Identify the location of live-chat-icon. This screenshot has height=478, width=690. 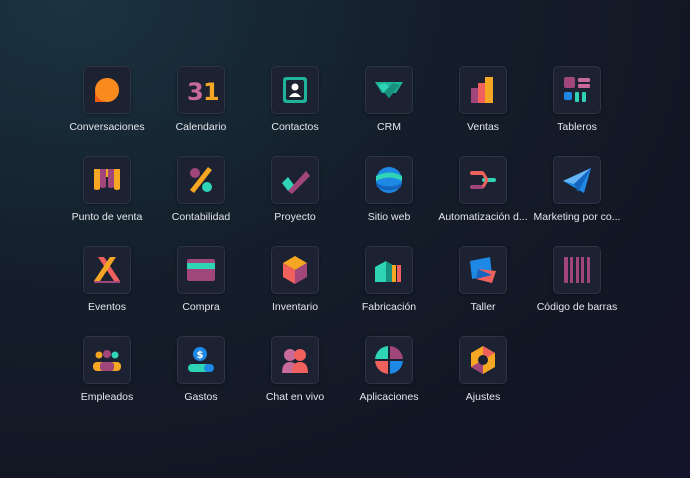
(295, 361).